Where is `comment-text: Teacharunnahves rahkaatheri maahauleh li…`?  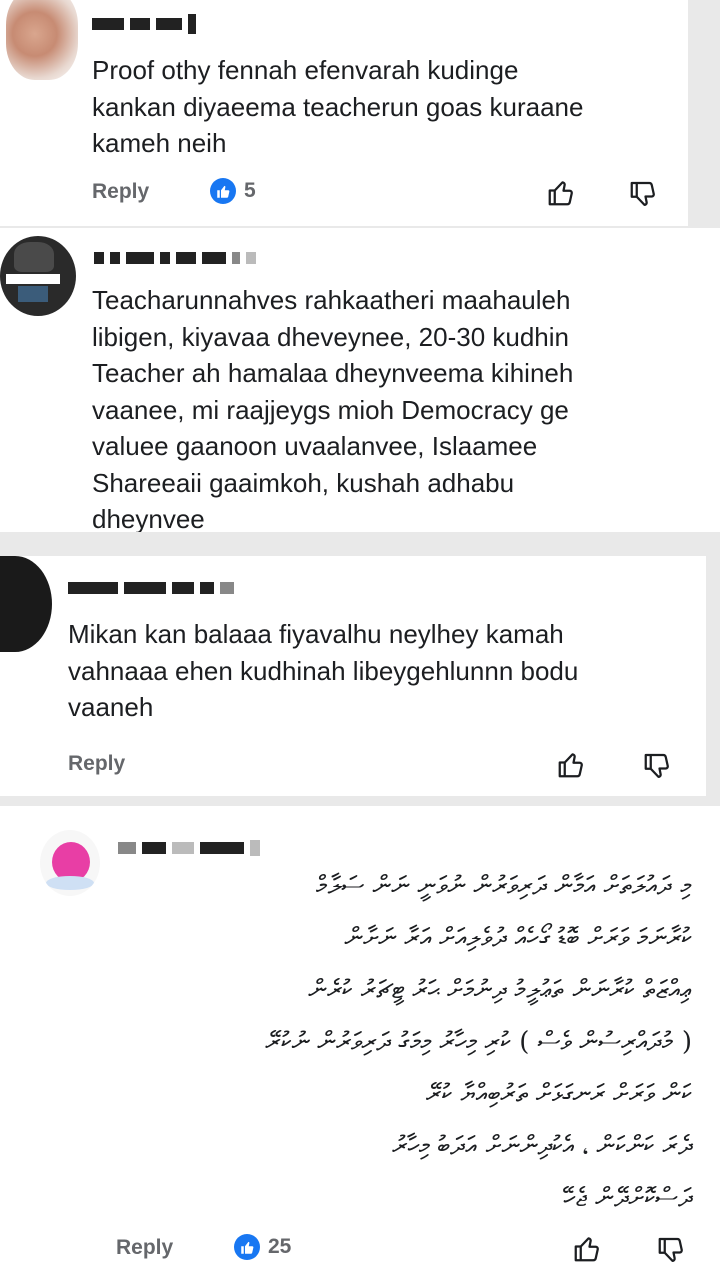 comment-text: Teacharunnahves rahkaatheri maahauleh li… is located at coordinates (333, 408).